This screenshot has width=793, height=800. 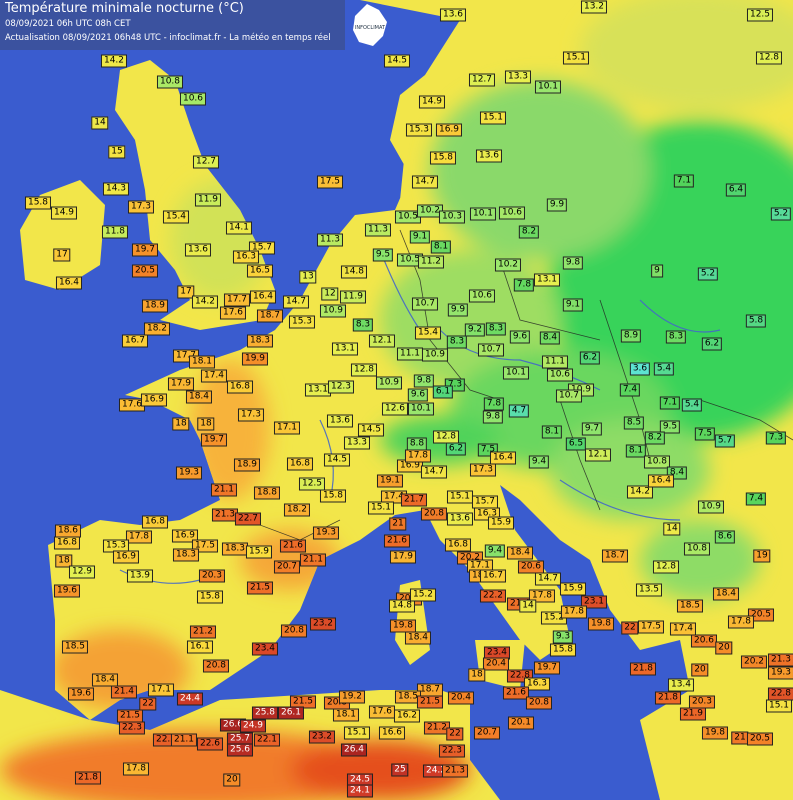 I want to click on station-temp-label: 20.3, so click(x=212, y=576).